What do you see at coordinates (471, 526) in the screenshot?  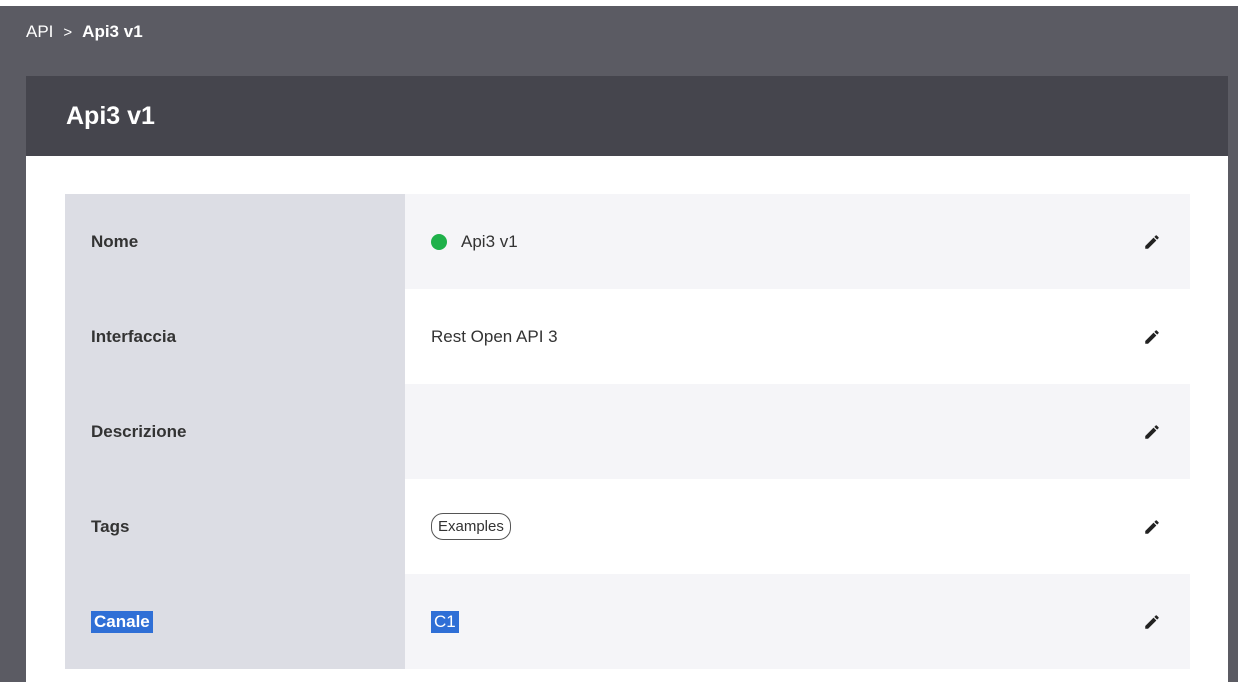 I see `tag-chip: Examples` at bounding box center [471, 526].